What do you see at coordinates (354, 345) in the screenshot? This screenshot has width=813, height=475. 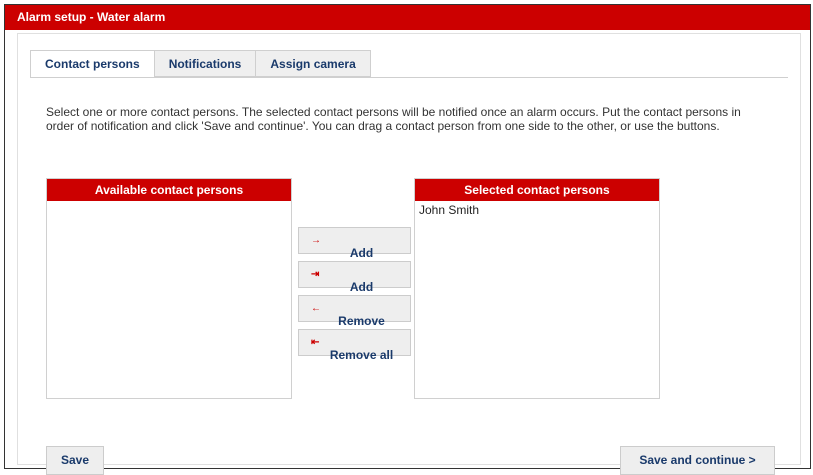 I see `remove-all-button: ⇤ Remove all` at bounding box center [354, 345].